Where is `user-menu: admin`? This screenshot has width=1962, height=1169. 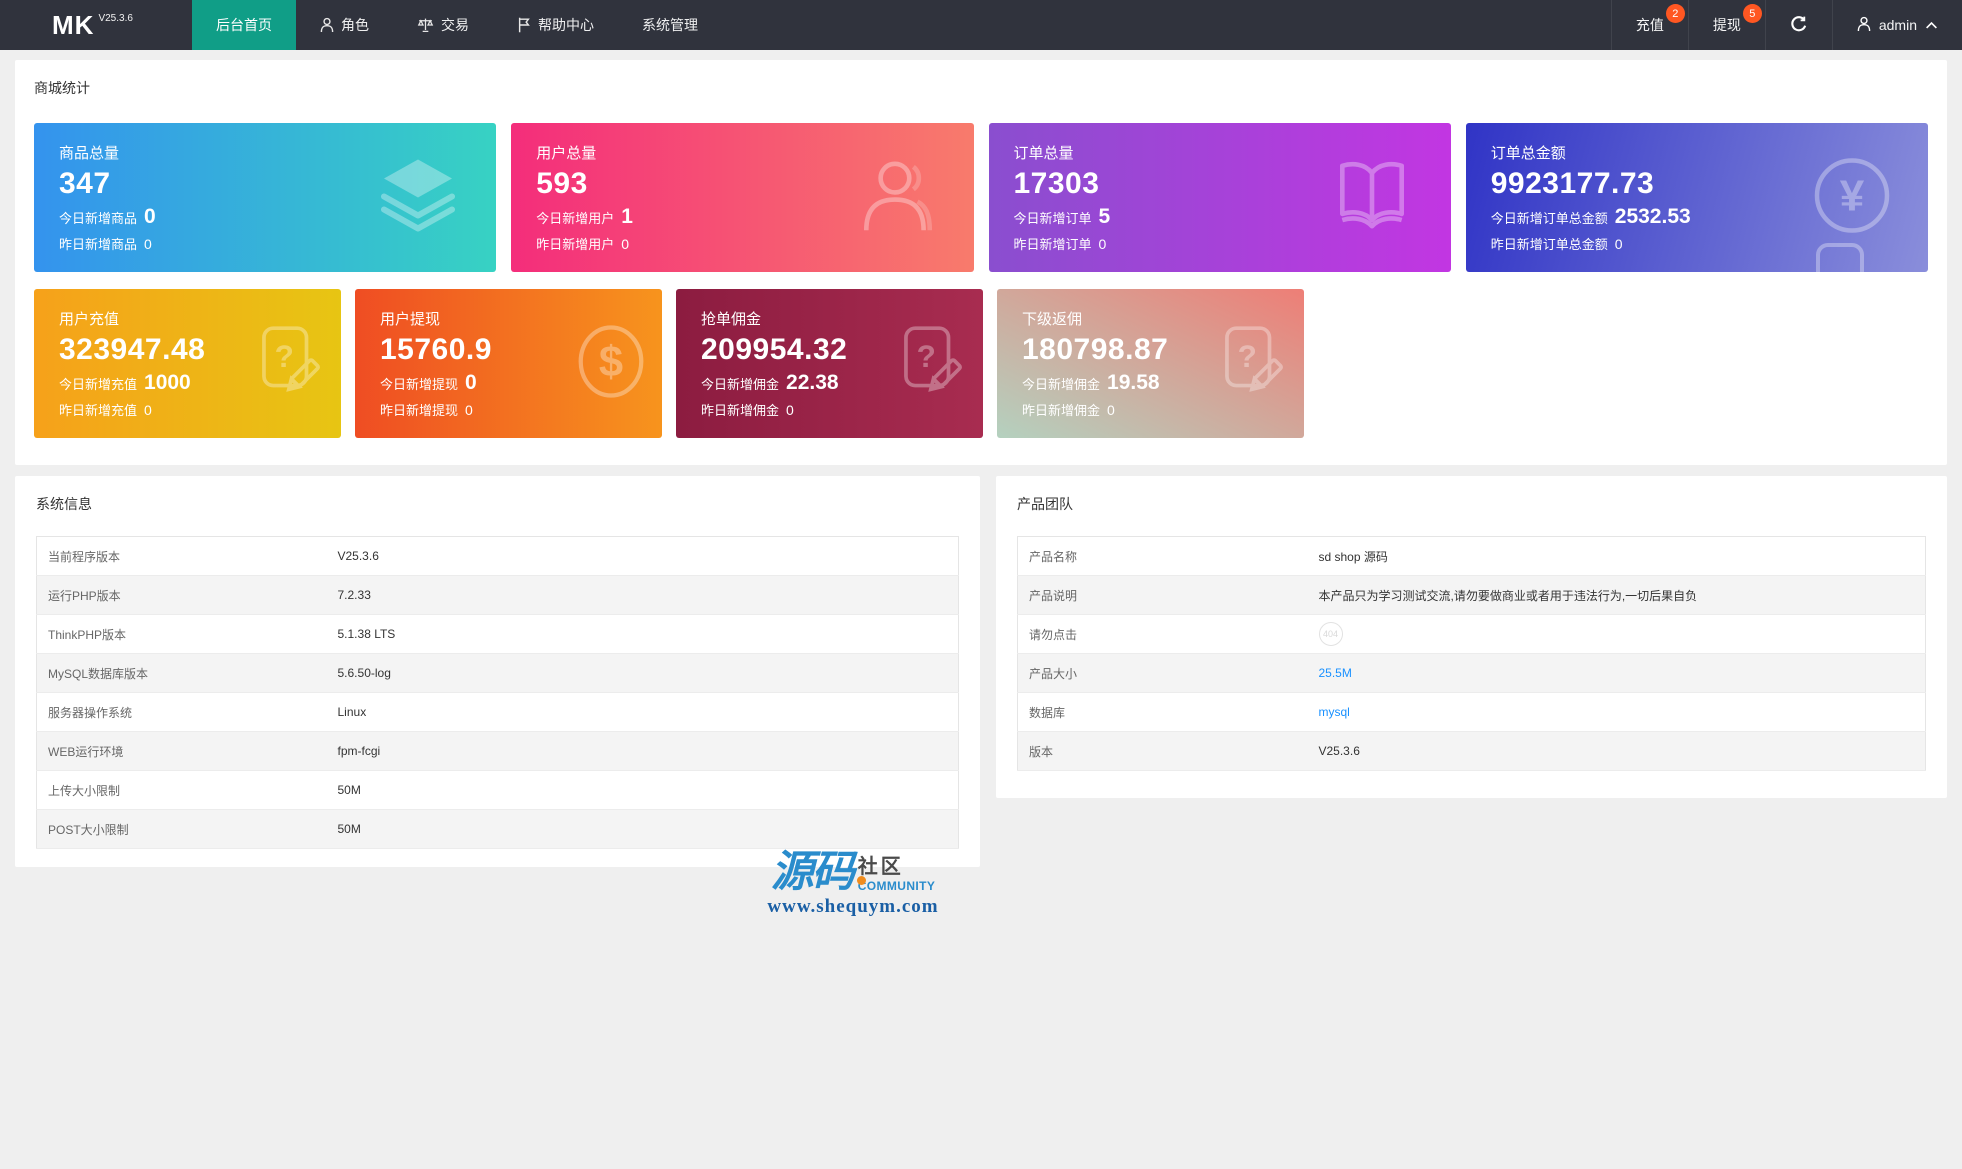
user-menu: admin is located at coordinates (1896, 25).